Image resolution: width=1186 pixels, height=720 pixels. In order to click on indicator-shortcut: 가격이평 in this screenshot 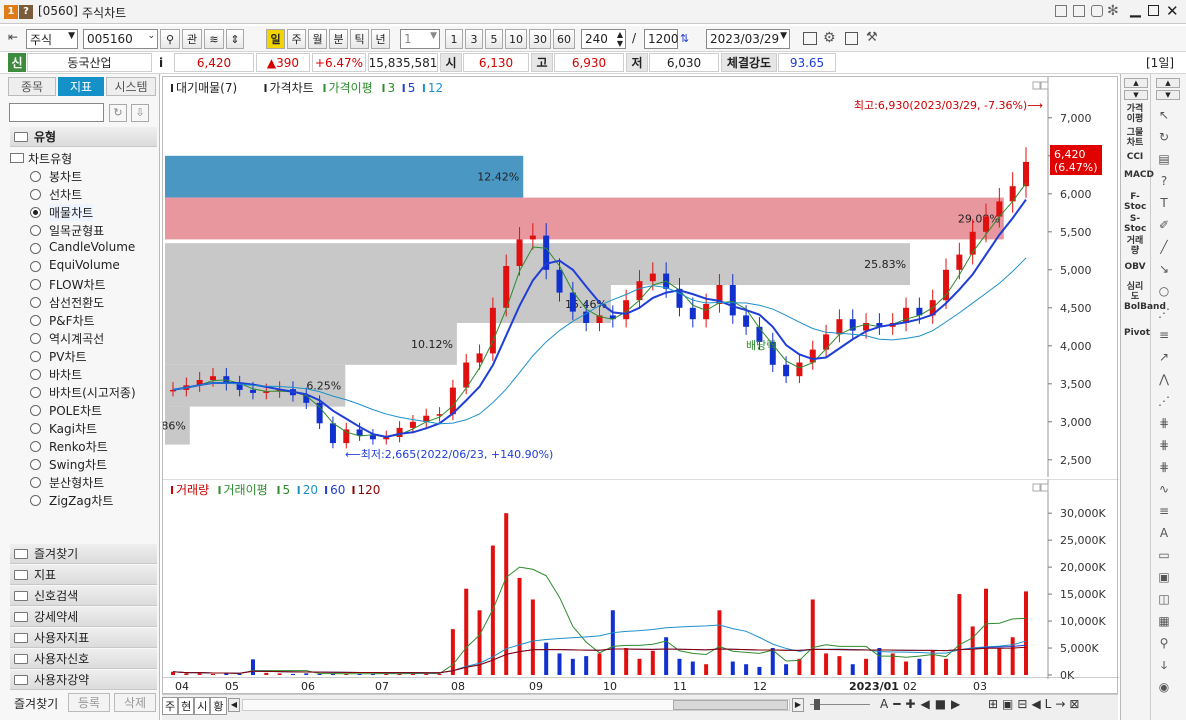, I will do `click(1135, 114)`.